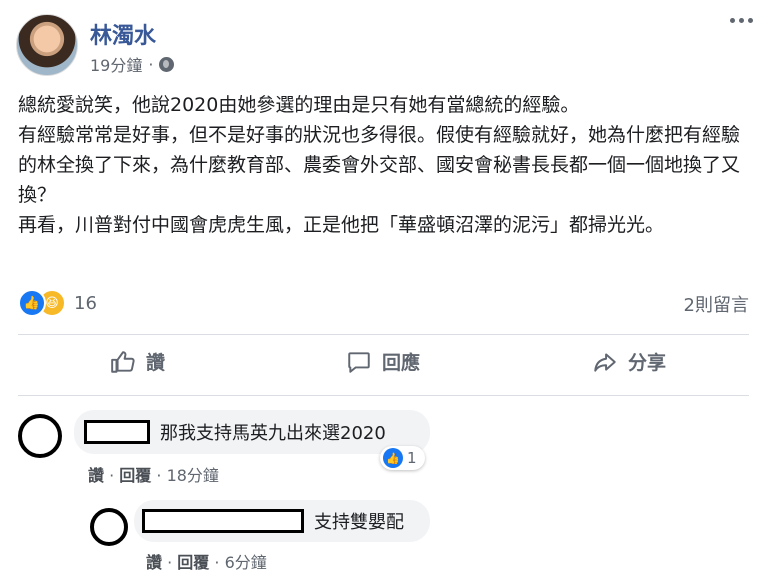 The image size is (767, 587). I want to click on reactions-summary: 👍 😆 16, so click(57, 303).